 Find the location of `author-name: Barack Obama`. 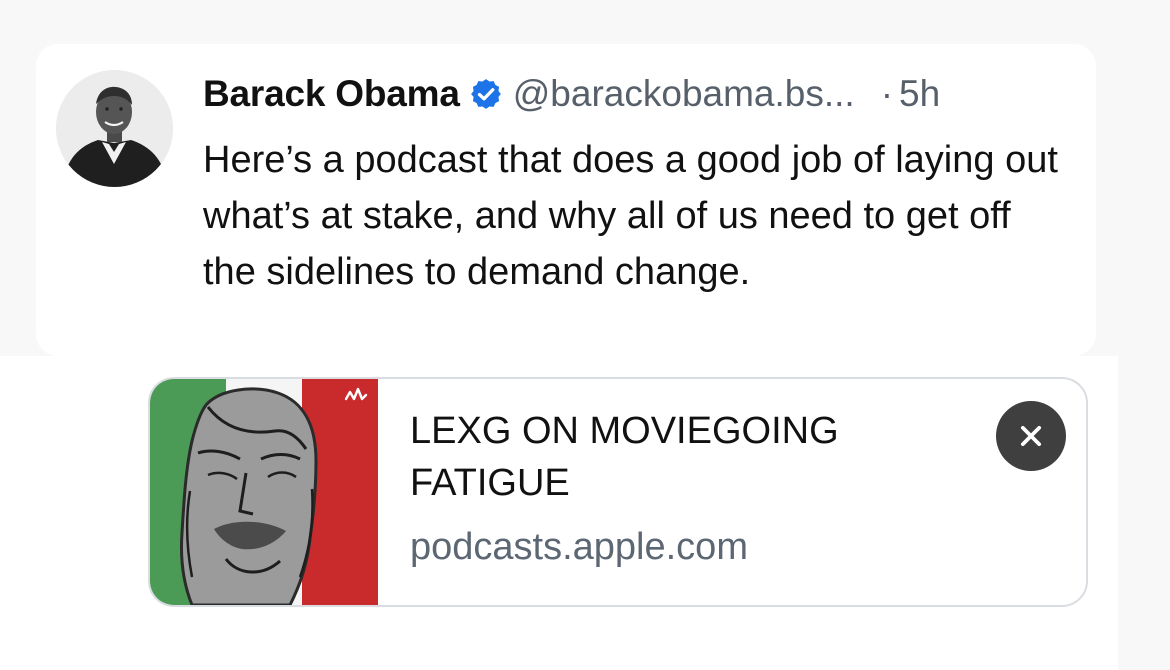

author-name: Barack Obama is located at coordinates (331, 94).